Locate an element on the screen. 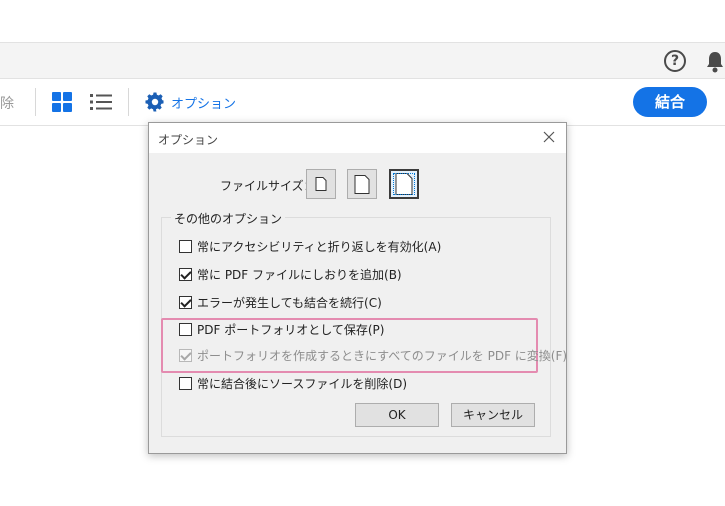 The width and height of the screenshot is (725, 506). checkbox-label: 常に結合後にソースファイルを削除(D) is located at coordinates (302, 384).